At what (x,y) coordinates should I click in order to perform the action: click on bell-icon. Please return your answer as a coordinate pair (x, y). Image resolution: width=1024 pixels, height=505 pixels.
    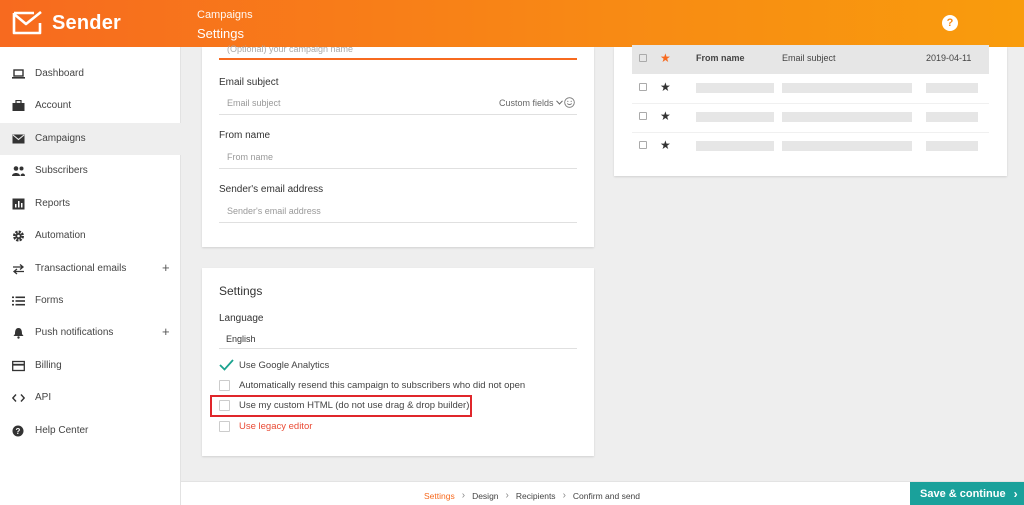
    Looking at the image, I should click on (18, 333).